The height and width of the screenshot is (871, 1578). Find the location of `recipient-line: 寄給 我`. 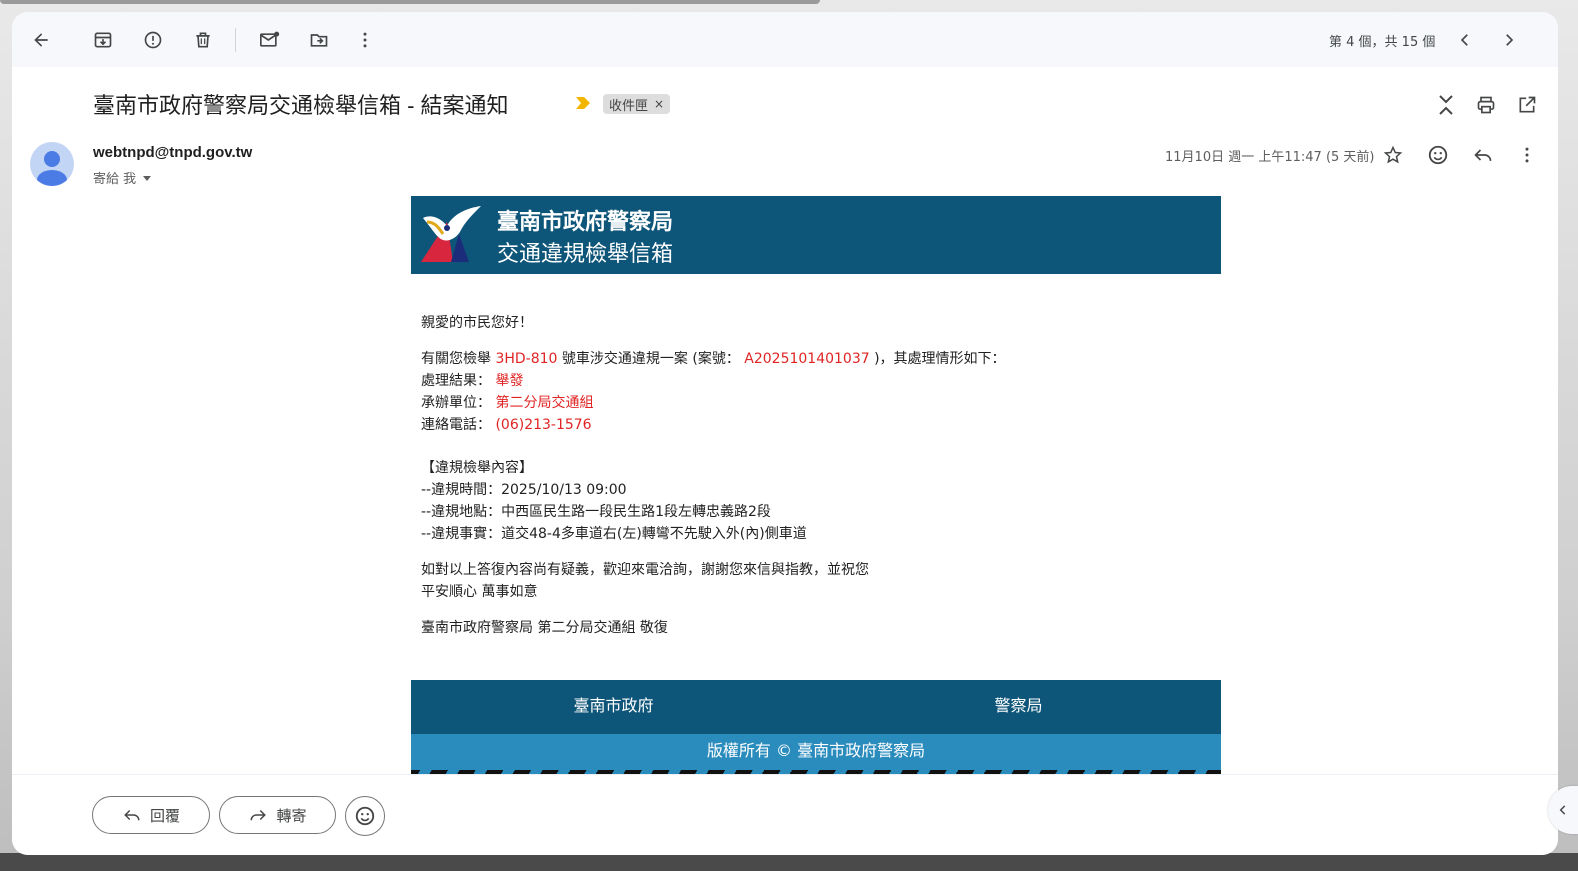

recipient-line: 寄給 我 is located at coordinates (123, 177).